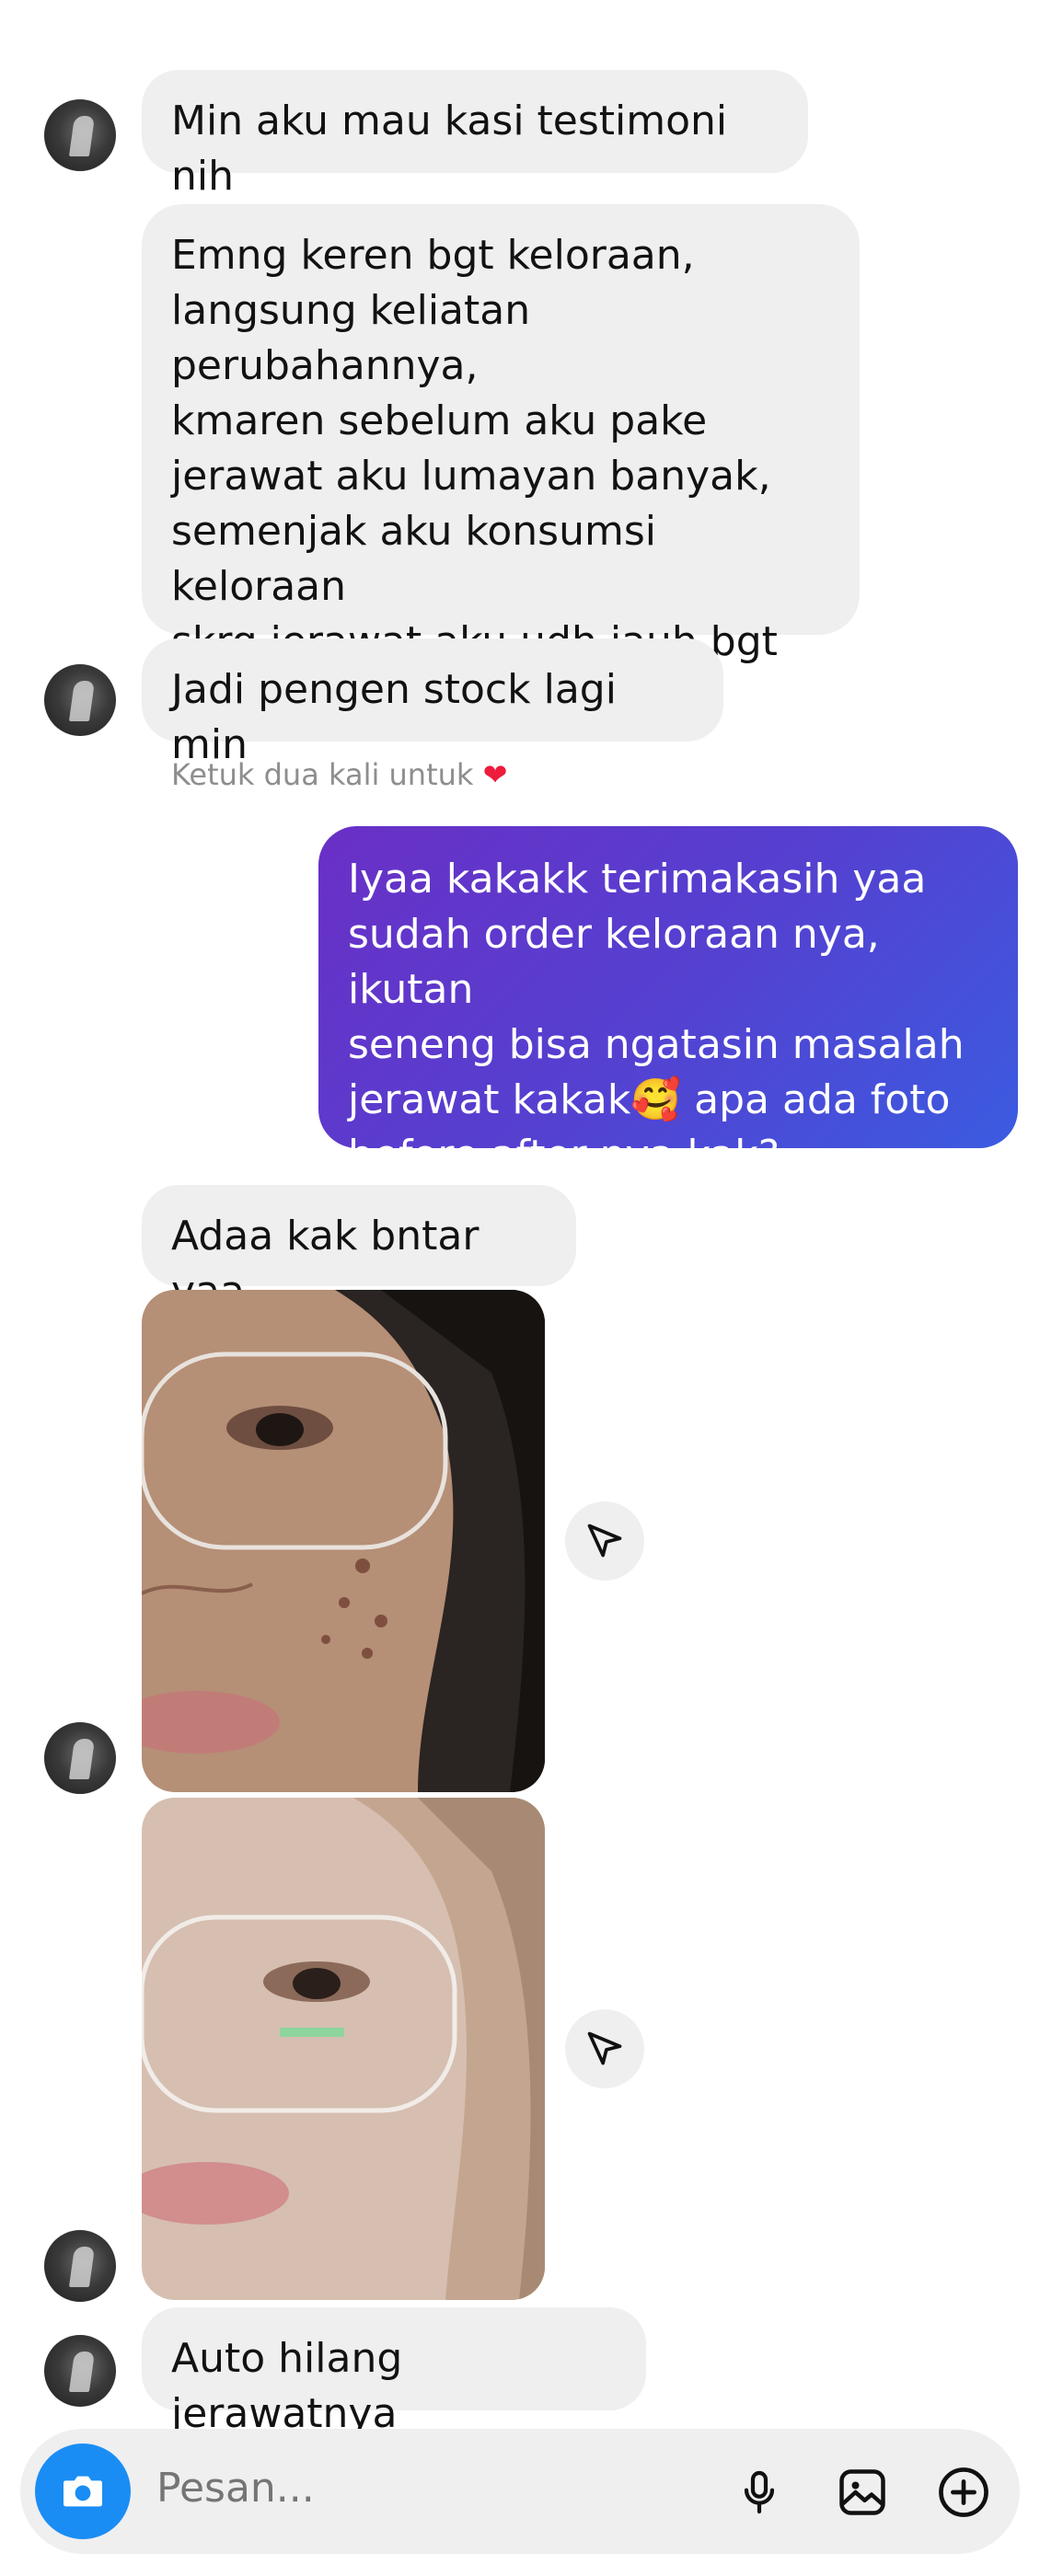 Image resolution: width=1040 pixels, height=2576 pixels. I want to click on add-circle-icon, so click(963, 2492).